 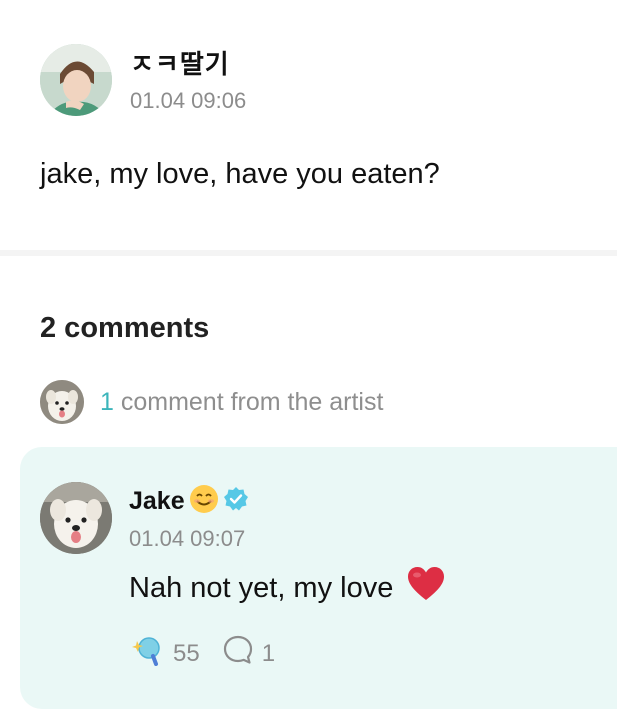 What do you see at coordinates (187, 538) in the screenshot?
I see `artist-comment-timestamp: 01.04 09:07` at bounding box center [187, 538].